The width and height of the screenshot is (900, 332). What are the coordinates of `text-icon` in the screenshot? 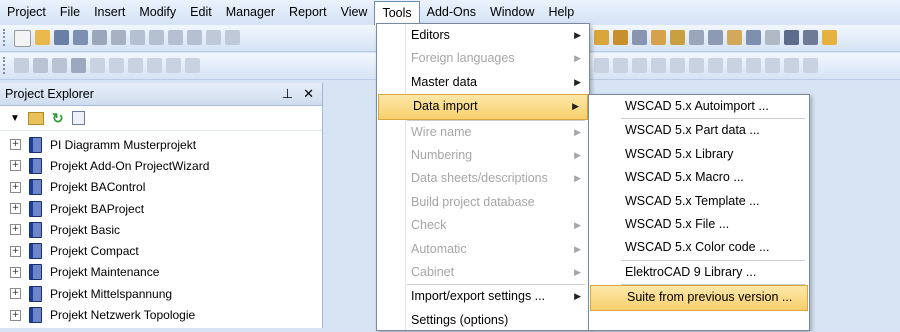 It's located at (40, 65).